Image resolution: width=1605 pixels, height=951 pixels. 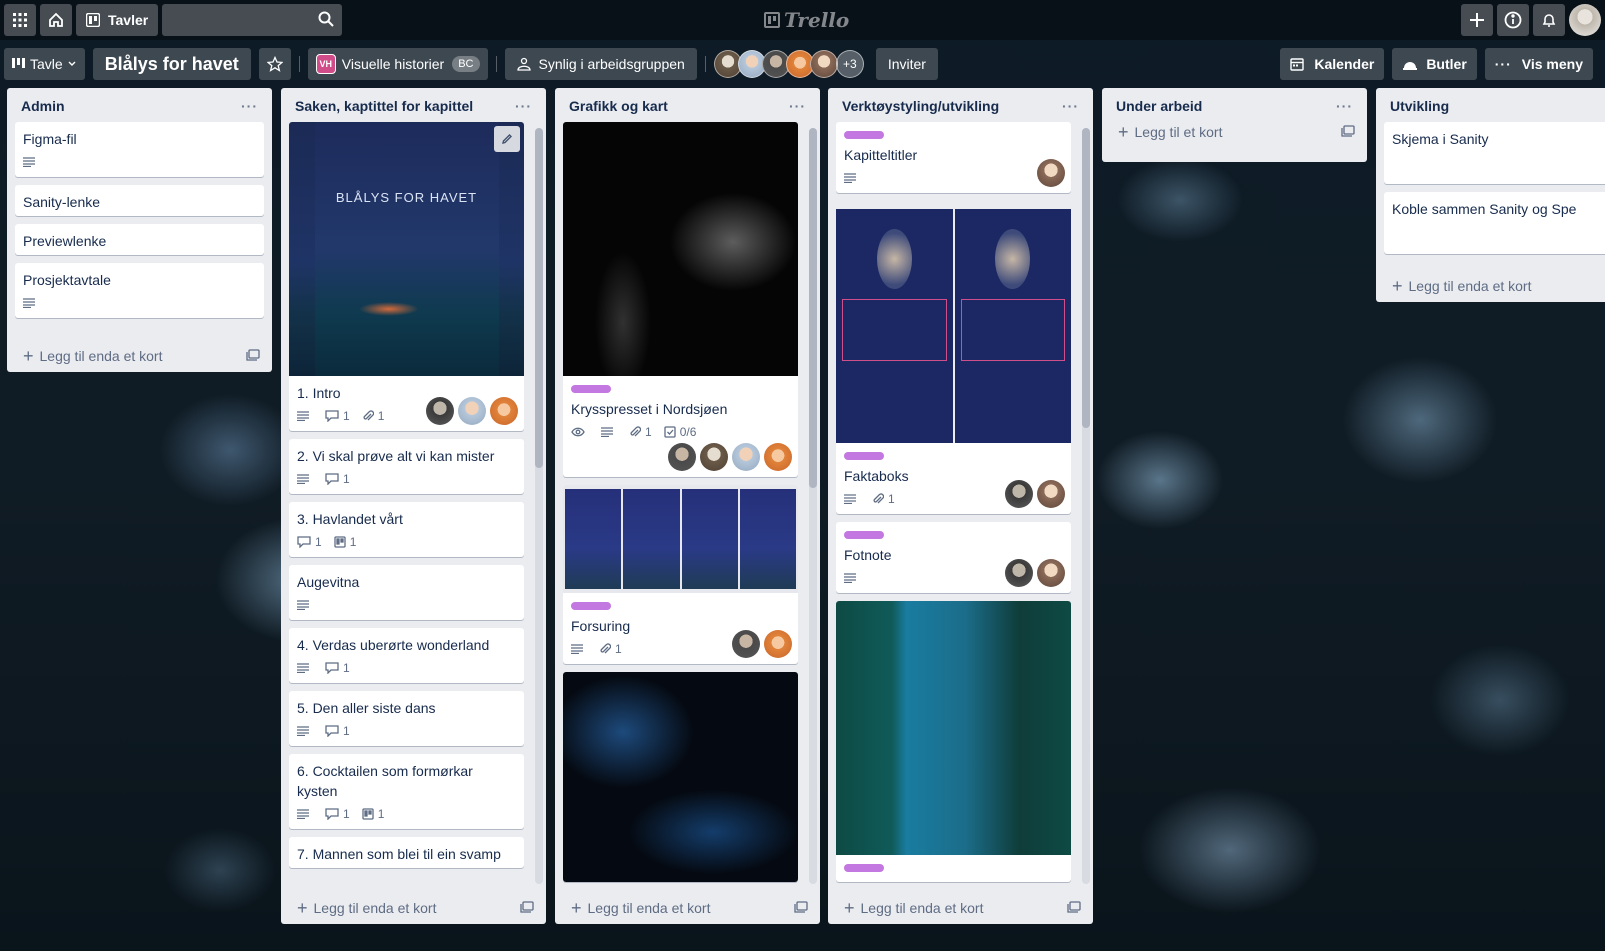 What do you see at coordinates (1549, 20) in the screenshot?
I see `notifications-bell-icon` at bounding box center [1549, 20].